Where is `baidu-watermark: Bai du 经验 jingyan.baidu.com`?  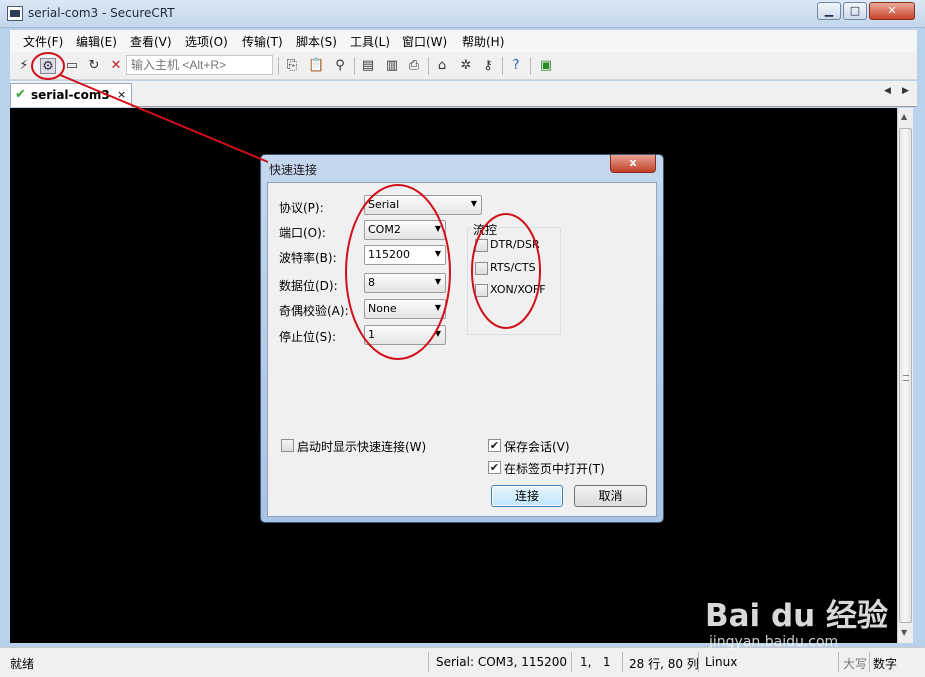
baidu-watermark: Bai du 经验 jingyan.baidu.com is located at coordinates (805, 625).